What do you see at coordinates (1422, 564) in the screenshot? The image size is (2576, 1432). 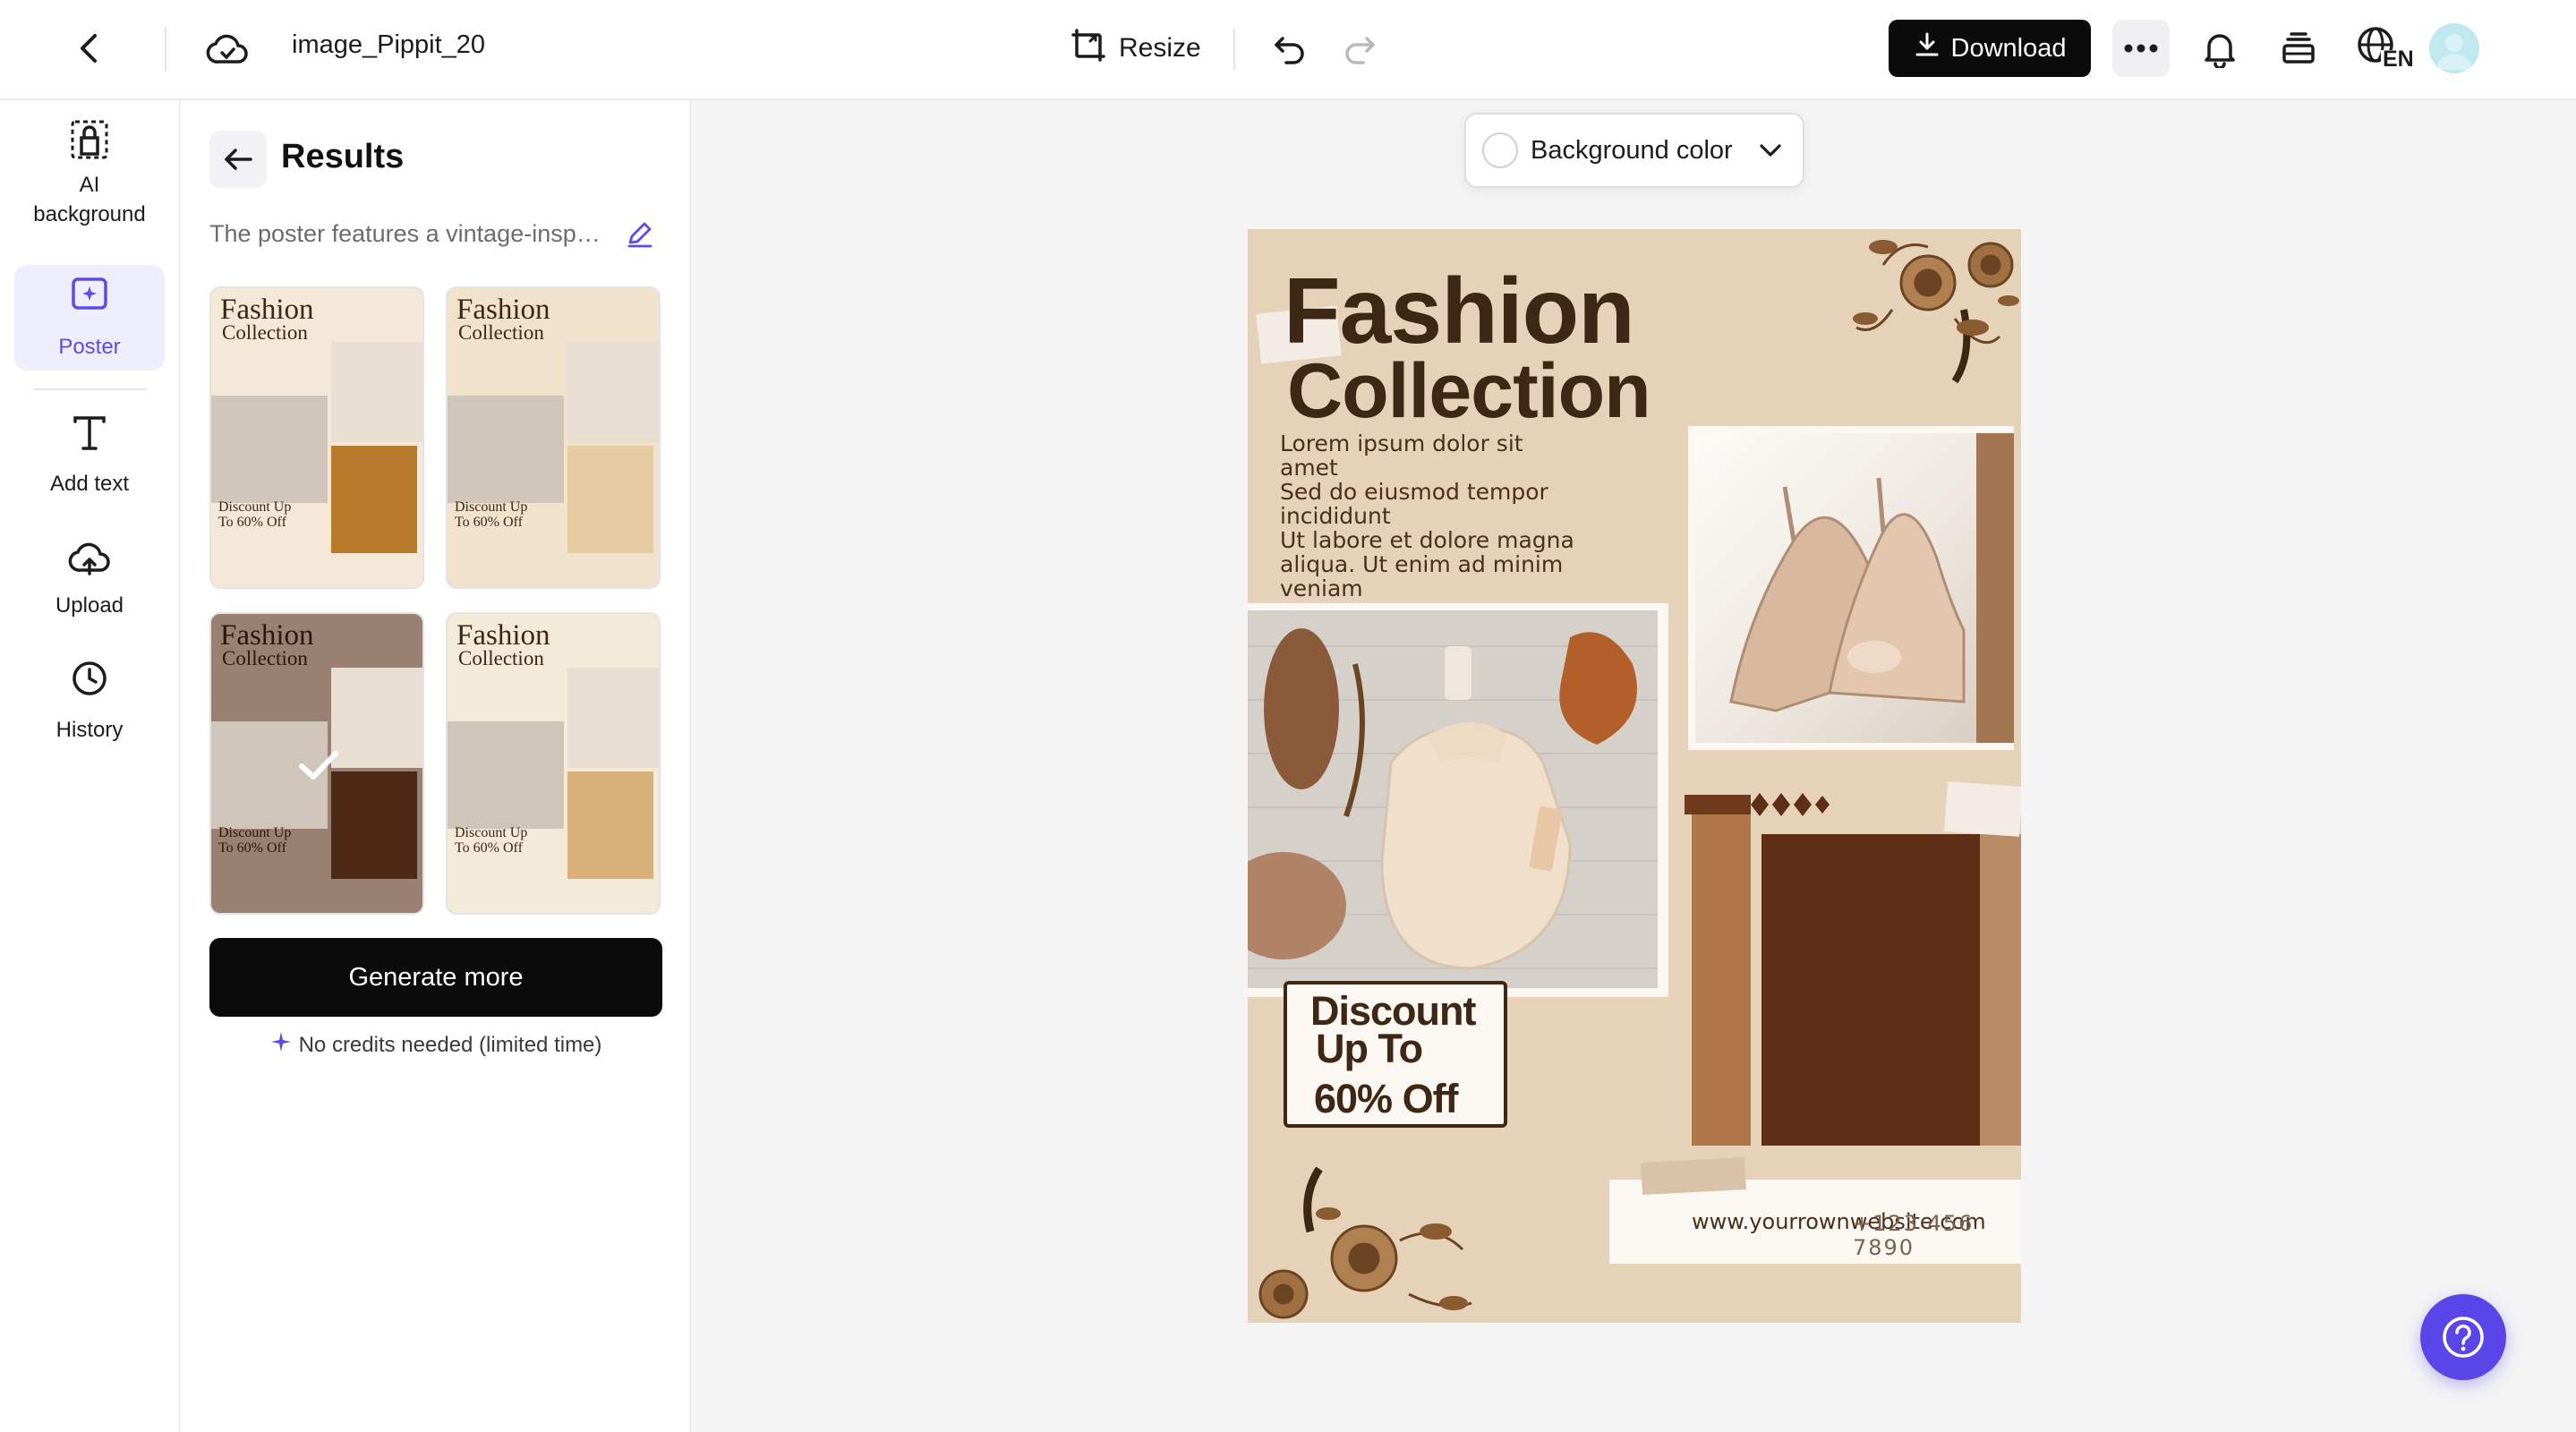 I see `poster-body-line: aliqua. Ut enim ad minim` at bounding box center [1422, 564].